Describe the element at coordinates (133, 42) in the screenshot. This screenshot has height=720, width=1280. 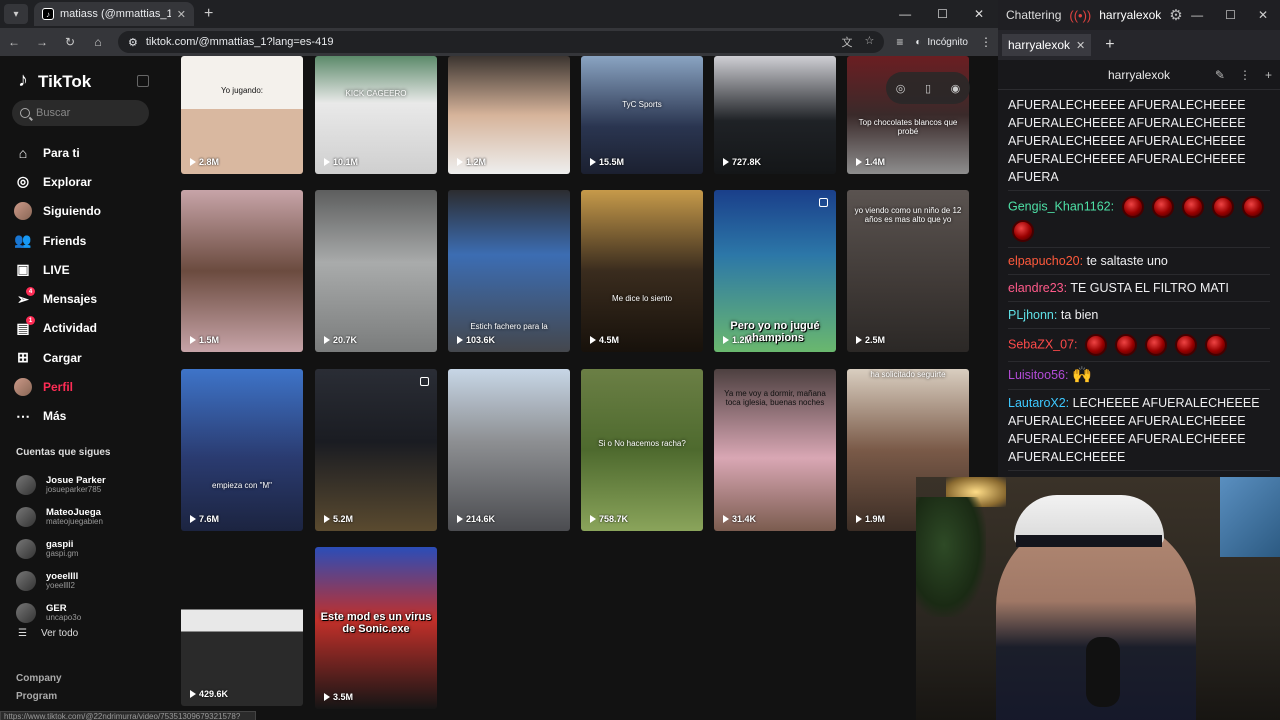
I see `site-info-icon: ⚙` at that location.